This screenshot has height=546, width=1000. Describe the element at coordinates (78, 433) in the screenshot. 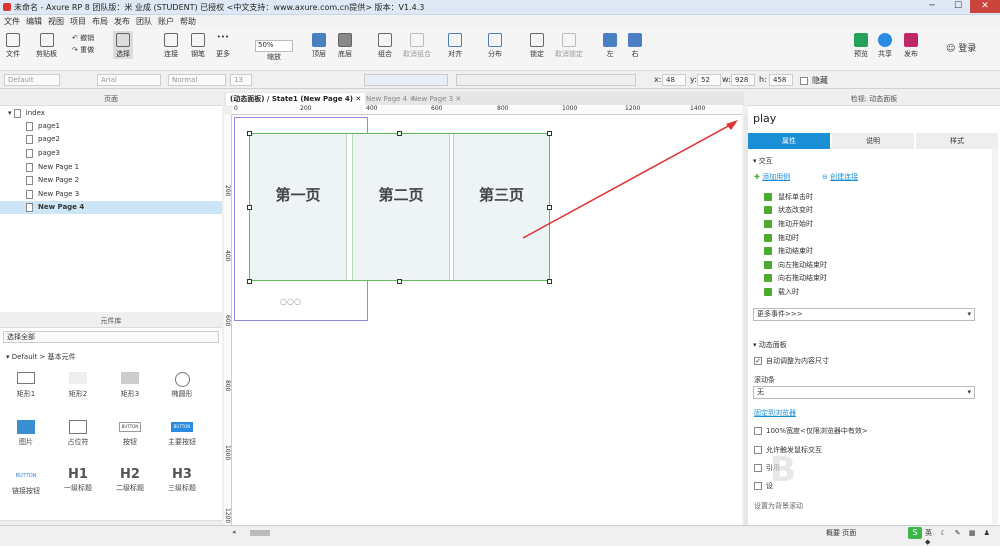

I see `widget-placeholder: 占位符` at that location.